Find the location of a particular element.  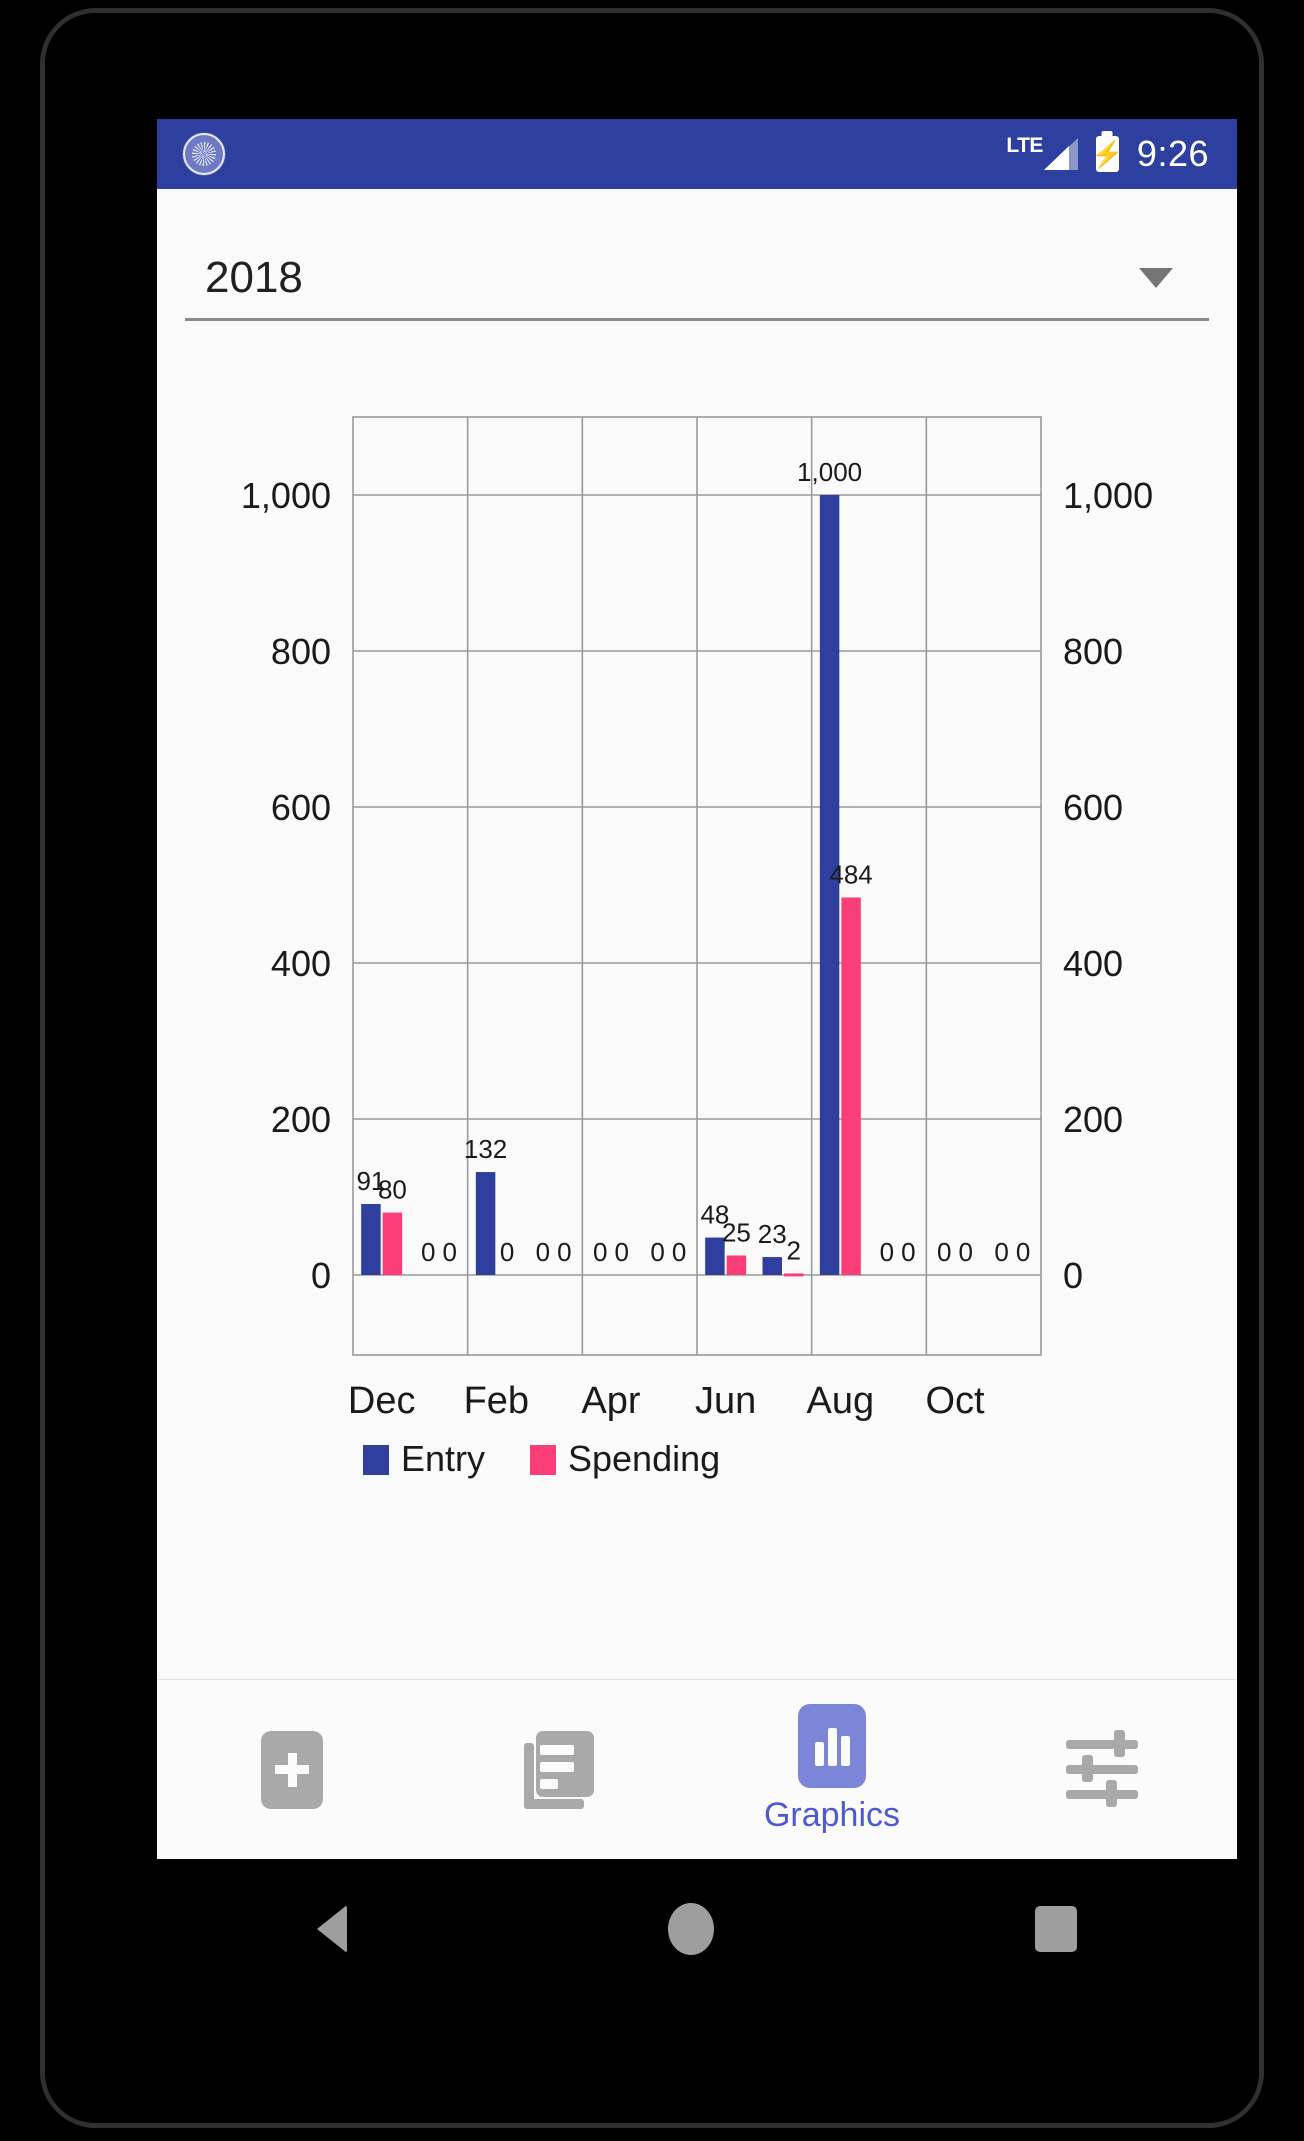

x-axis-tick: Jun is located at coordinates (725, 1401).